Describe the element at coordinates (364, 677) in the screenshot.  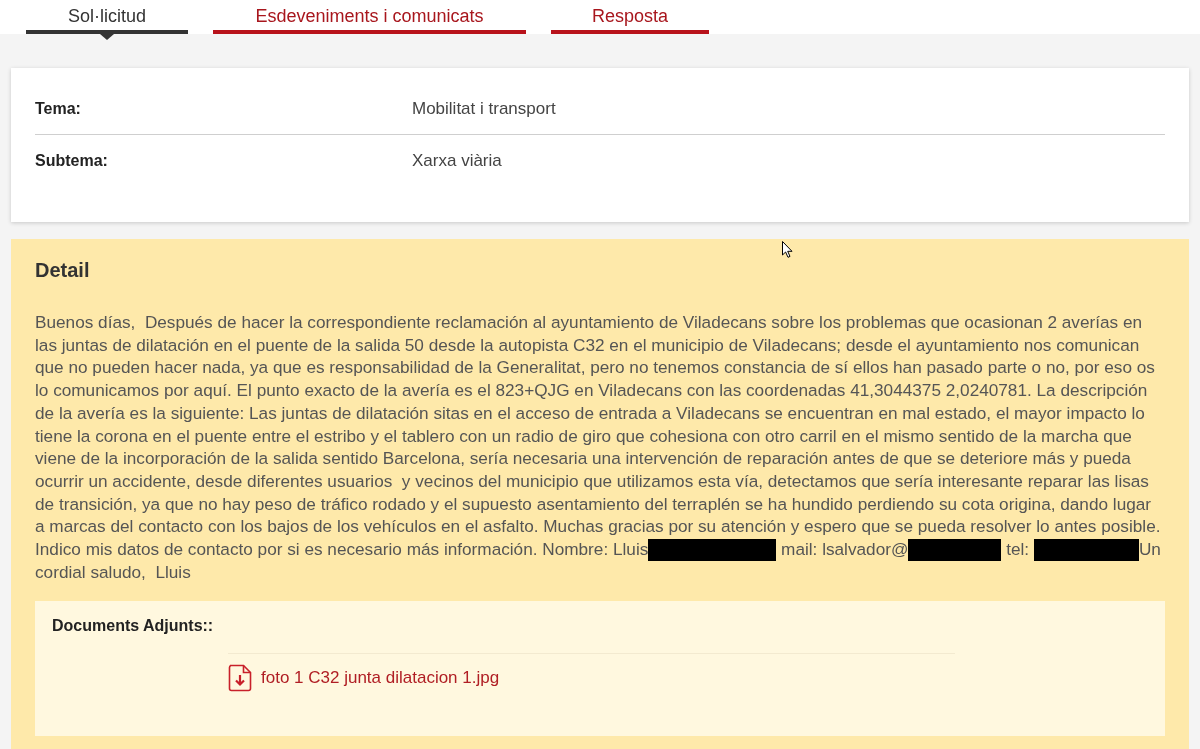
I see `attachment-link: foto 1 C32 junta dilatacion 1.jpg` at that location.